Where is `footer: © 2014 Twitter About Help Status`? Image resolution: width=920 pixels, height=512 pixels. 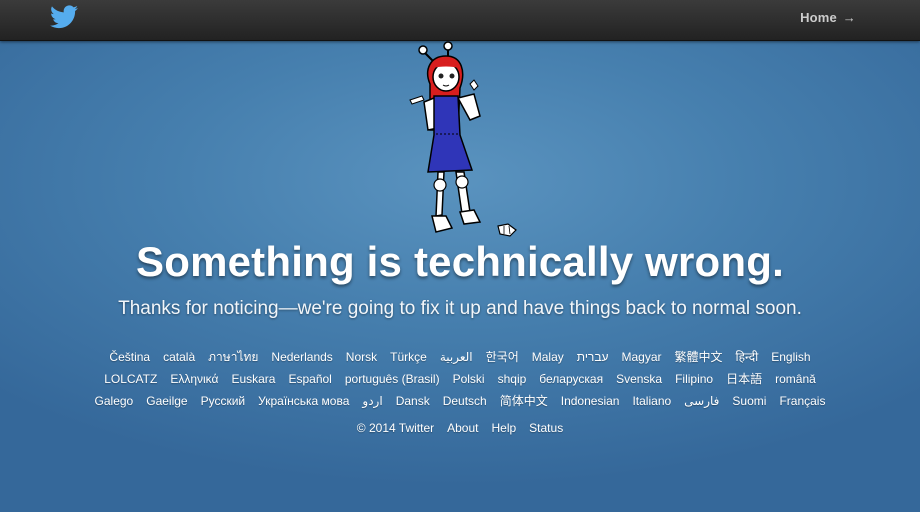 footer: © 2014 Twitter About Help Status is located at coordinates (460, 428).